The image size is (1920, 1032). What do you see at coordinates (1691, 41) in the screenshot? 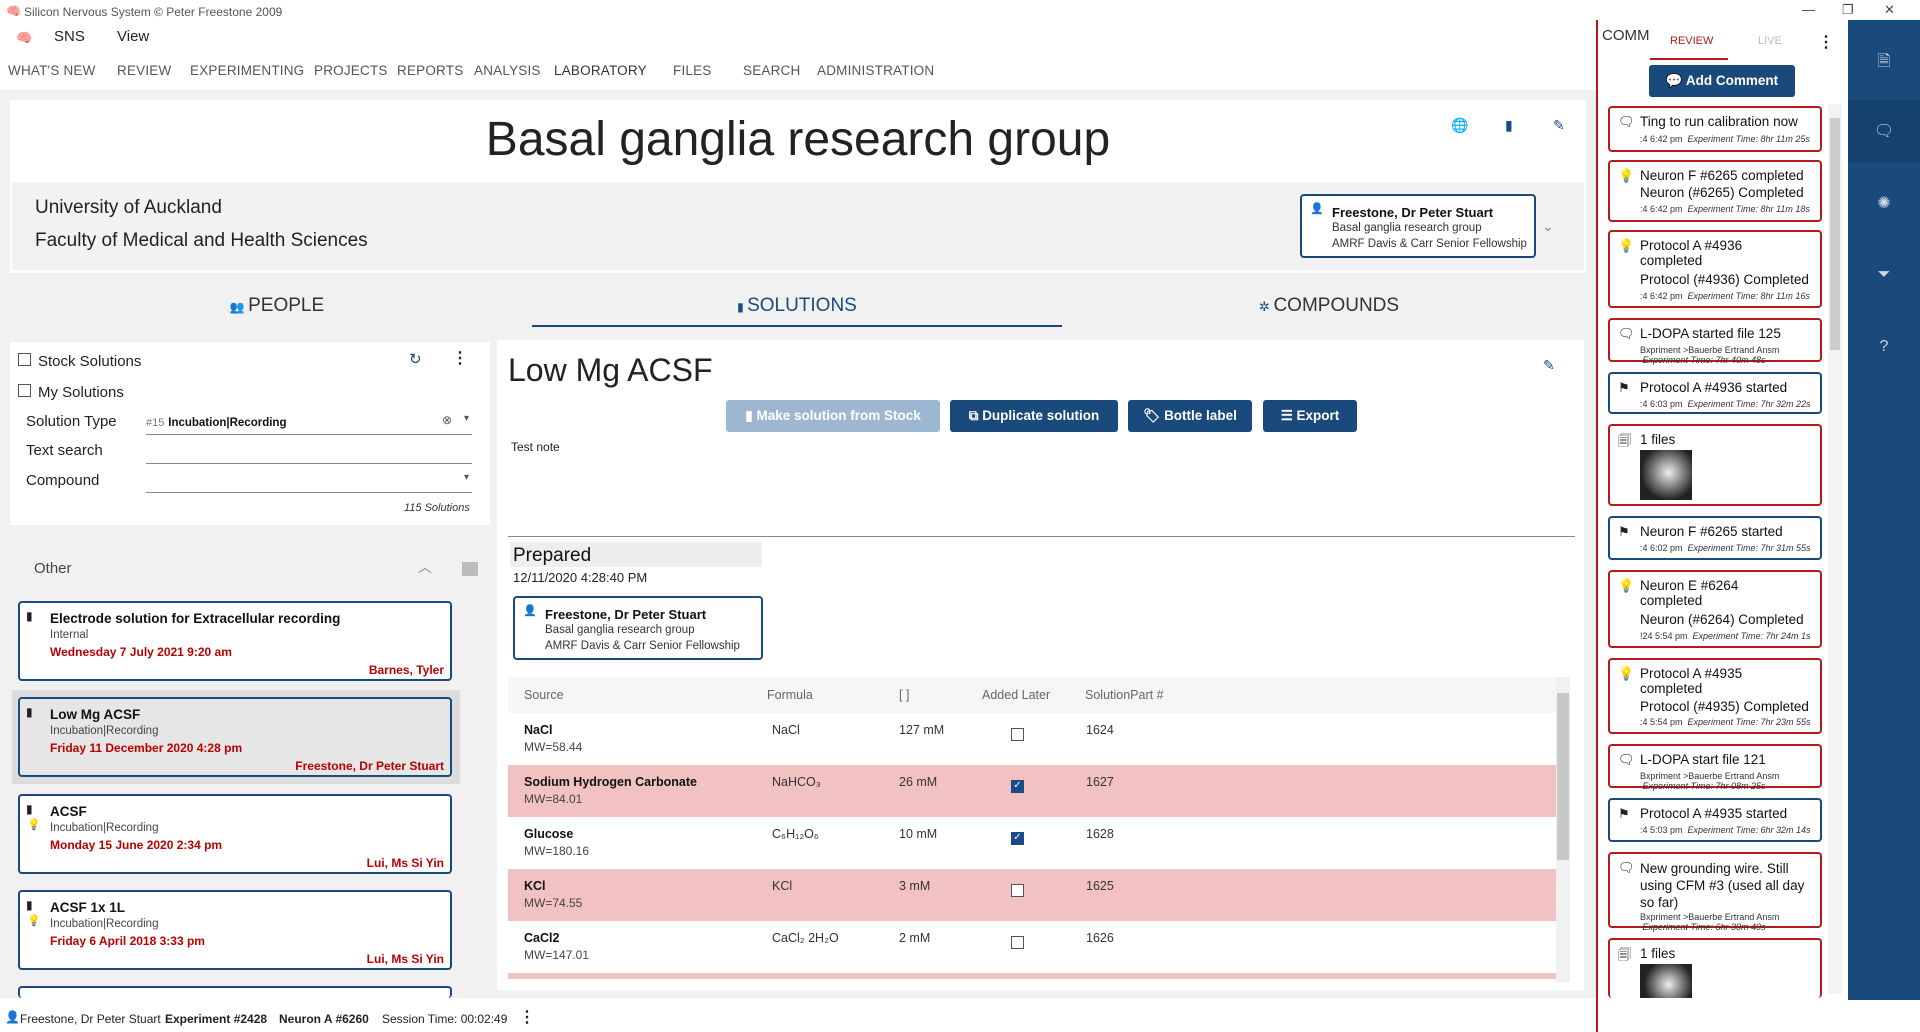
I see `tab-review: REVIEW` at bounding box center [1691, 41].